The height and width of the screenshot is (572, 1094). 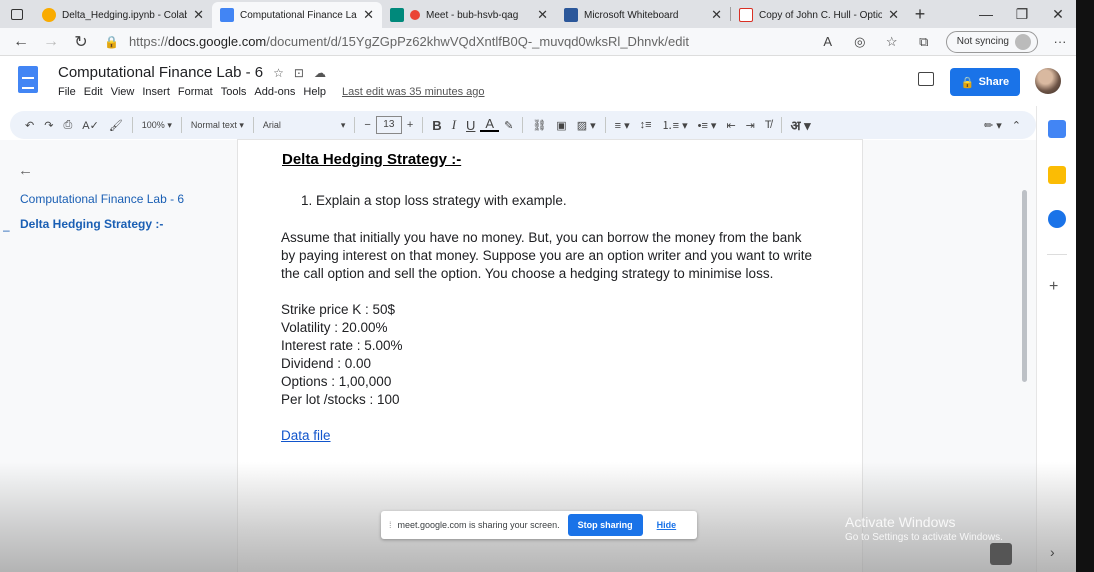 I want to click on forward-button: →, so click(x=51, y=42).